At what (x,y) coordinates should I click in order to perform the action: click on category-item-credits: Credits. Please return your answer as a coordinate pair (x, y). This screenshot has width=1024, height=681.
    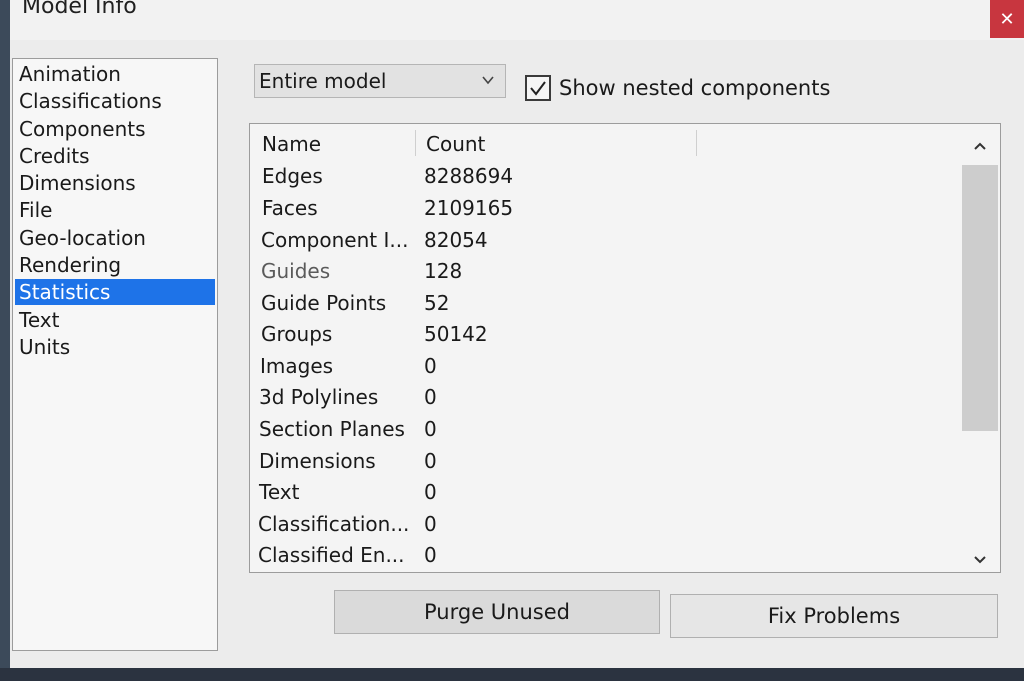
    Looking at the image, I should click on (115, 156).